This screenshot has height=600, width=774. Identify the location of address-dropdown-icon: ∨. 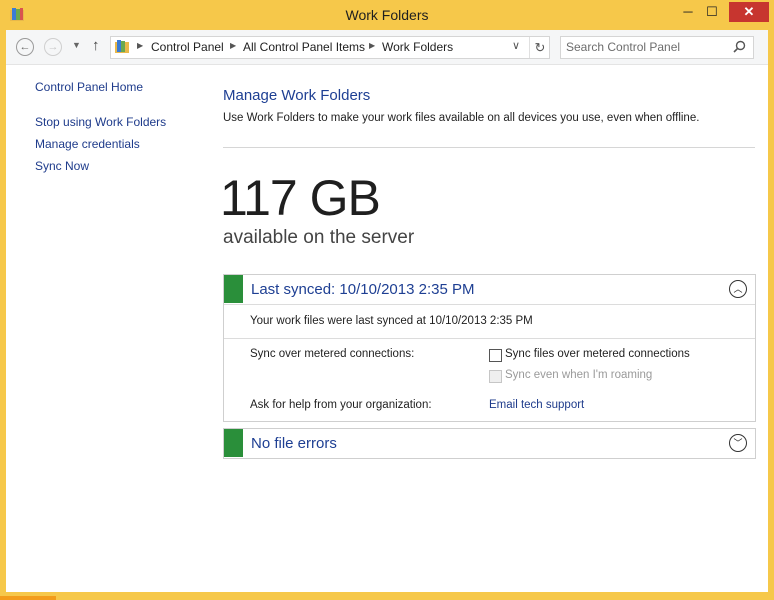
(516, 45).